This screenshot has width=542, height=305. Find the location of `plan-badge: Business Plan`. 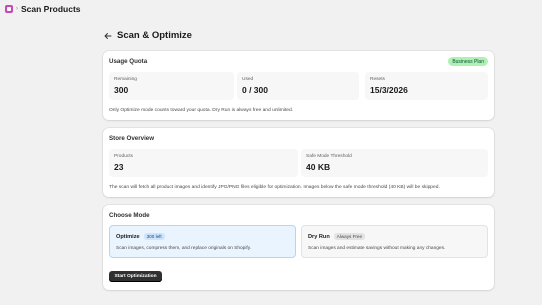

plan-badge: Business Plan is located at coordinates (468, 61).